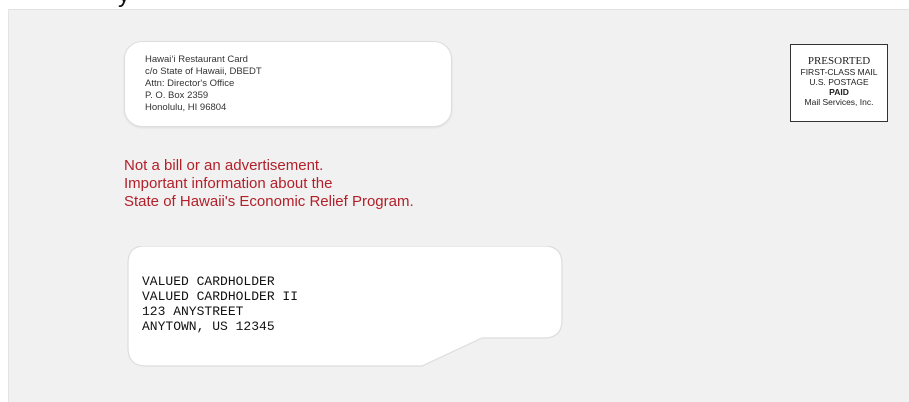 This screenshot has height=402, width=909. What do you see at coordinates (190, 83) in the screenshot?
I see `return-address-line-attention: Attn: Director's Office` at bounding box center [190, 83].